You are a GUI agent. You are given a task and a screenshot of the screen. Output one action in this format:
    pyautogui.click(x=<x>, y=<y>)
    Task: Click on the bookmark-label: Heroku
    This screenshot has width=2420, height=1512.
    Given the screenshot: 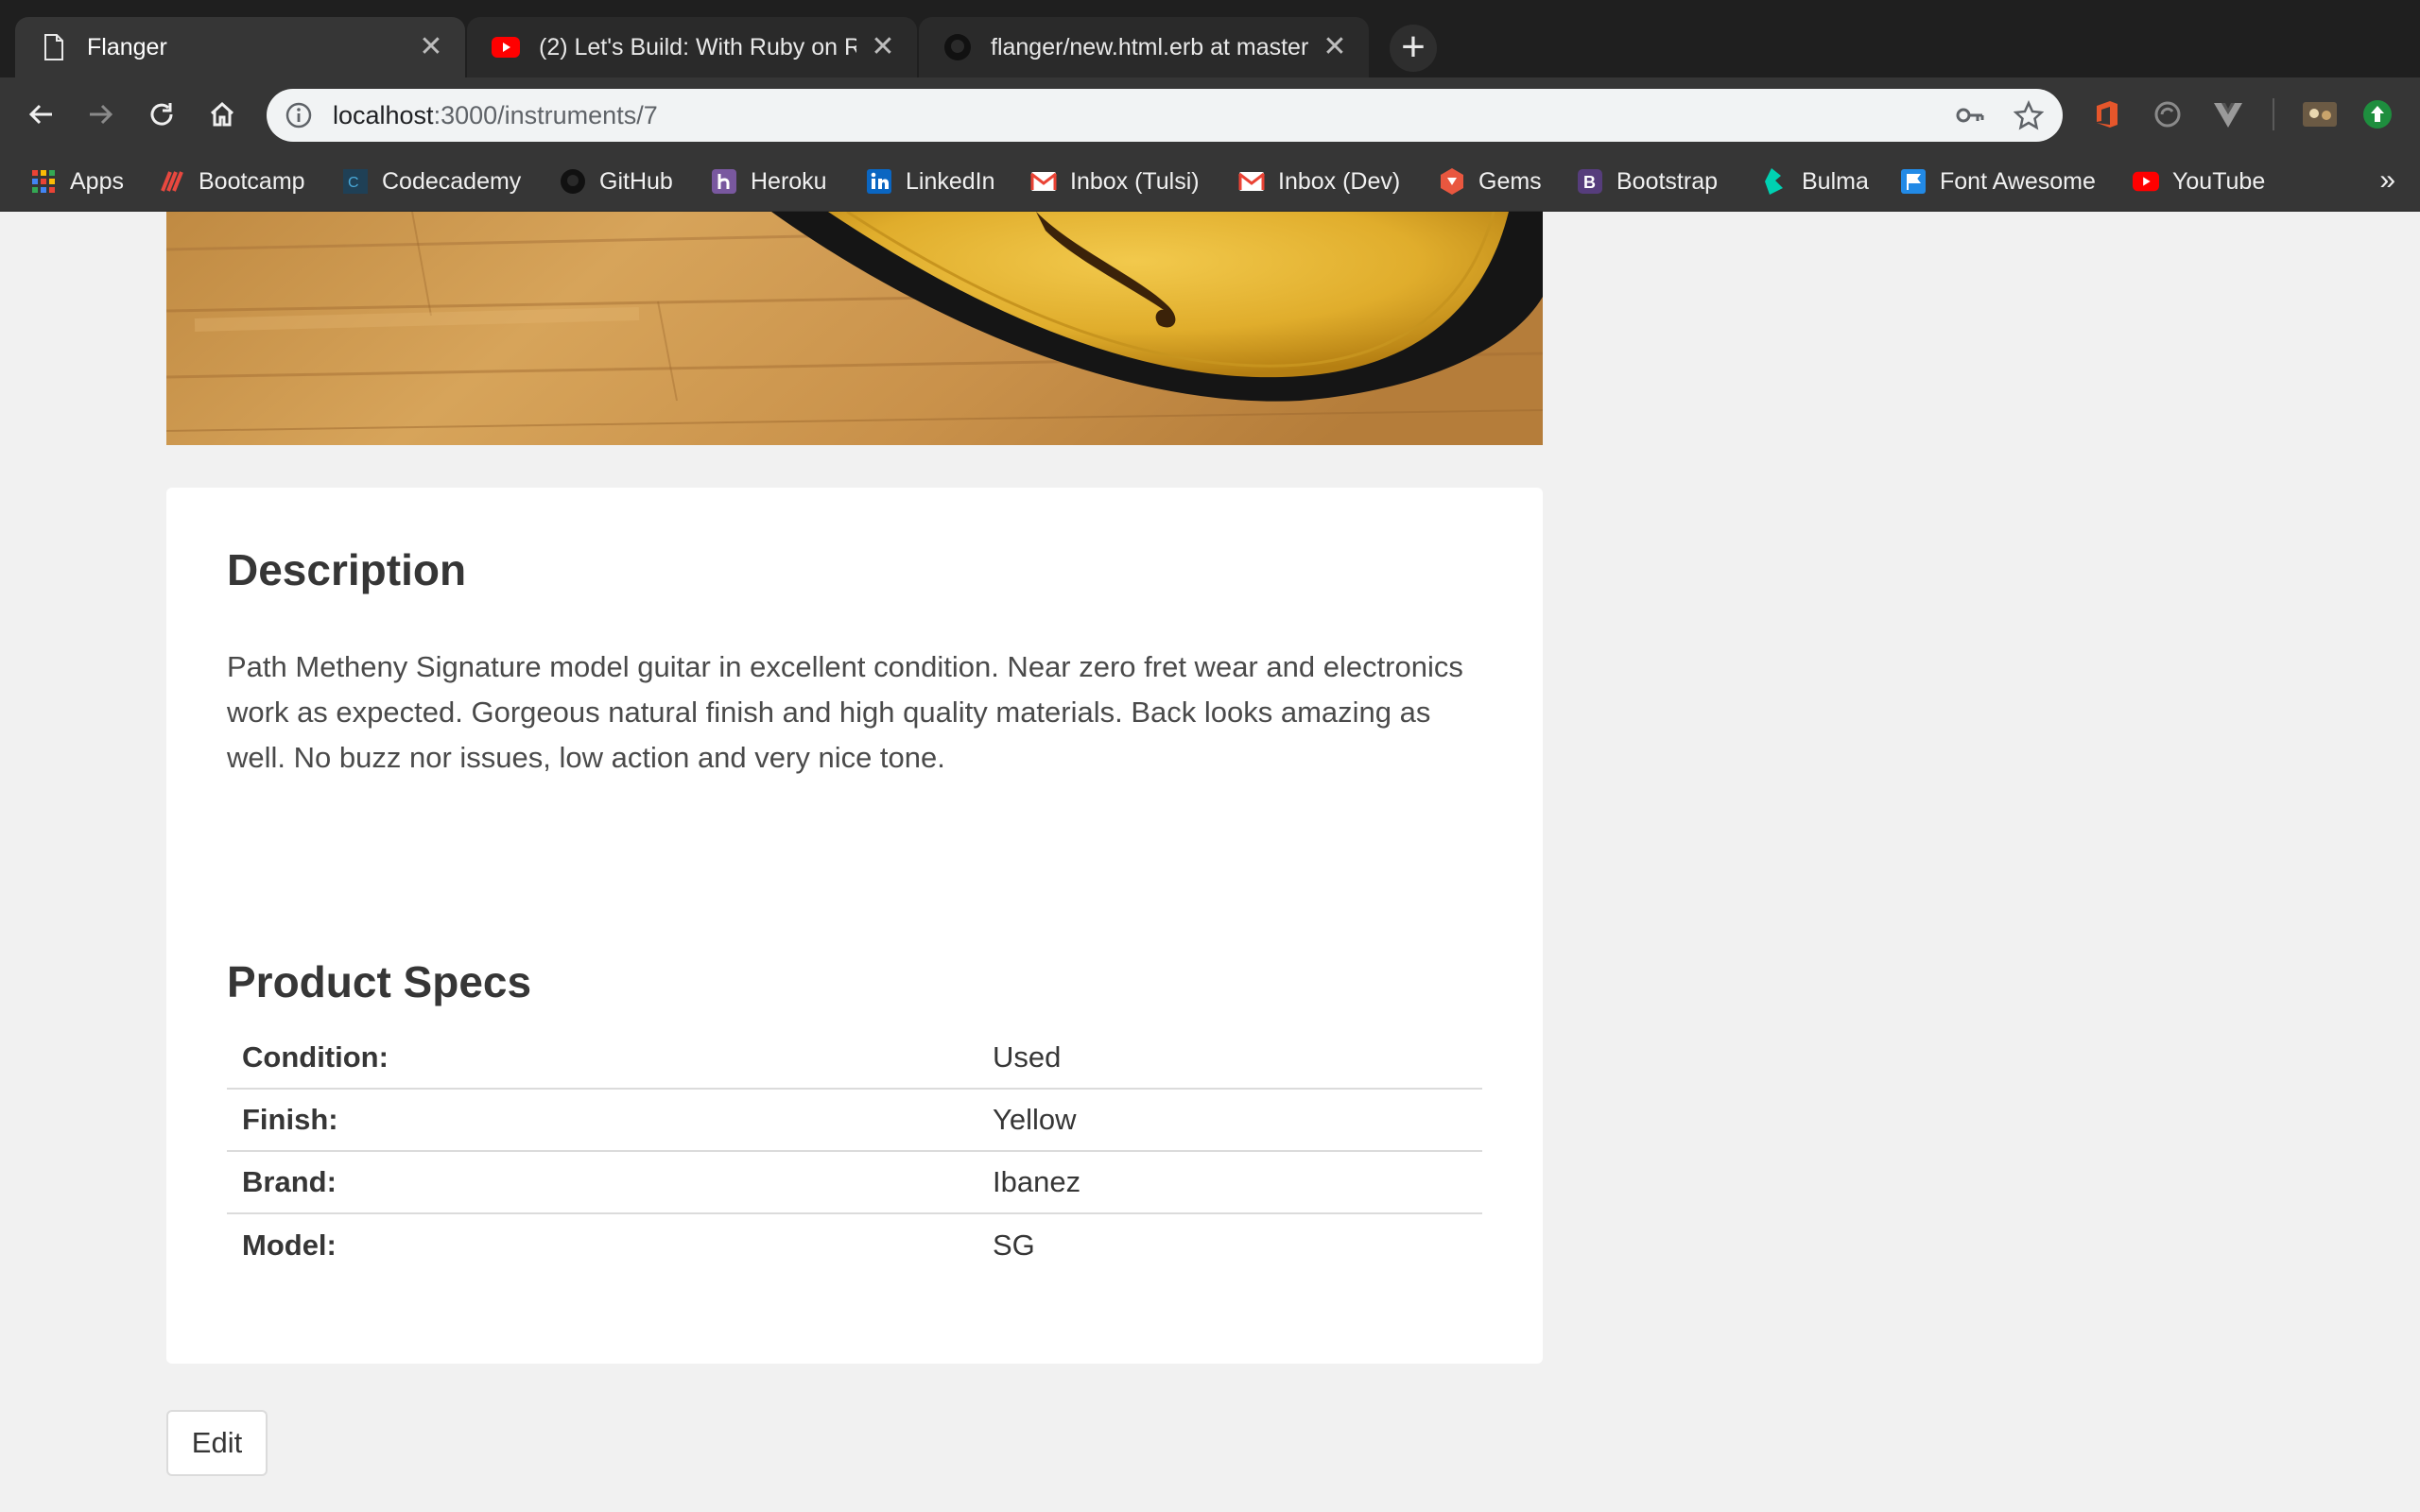 What is the action you would take?
    pyautogui.click(x=789, y=181)
    